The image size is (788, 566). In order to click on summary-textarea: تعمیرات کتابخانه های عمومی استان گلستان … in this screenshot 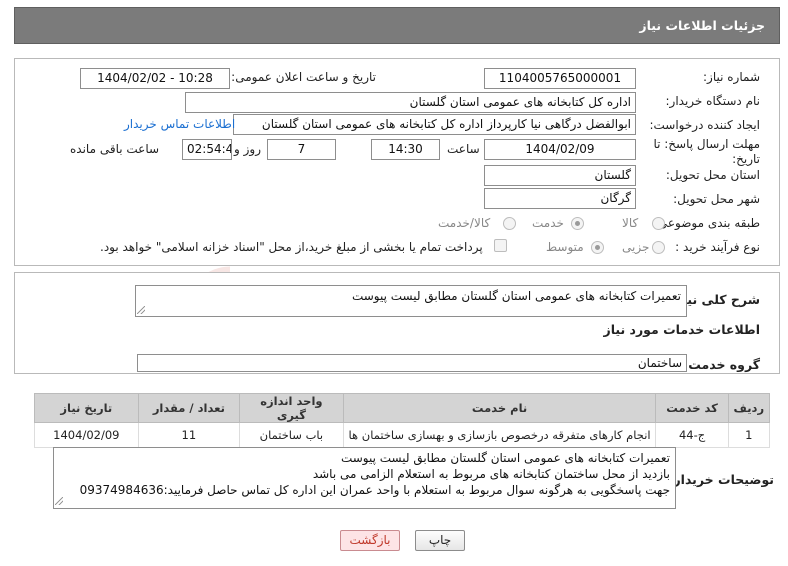, I will do `click(411, 301)`.